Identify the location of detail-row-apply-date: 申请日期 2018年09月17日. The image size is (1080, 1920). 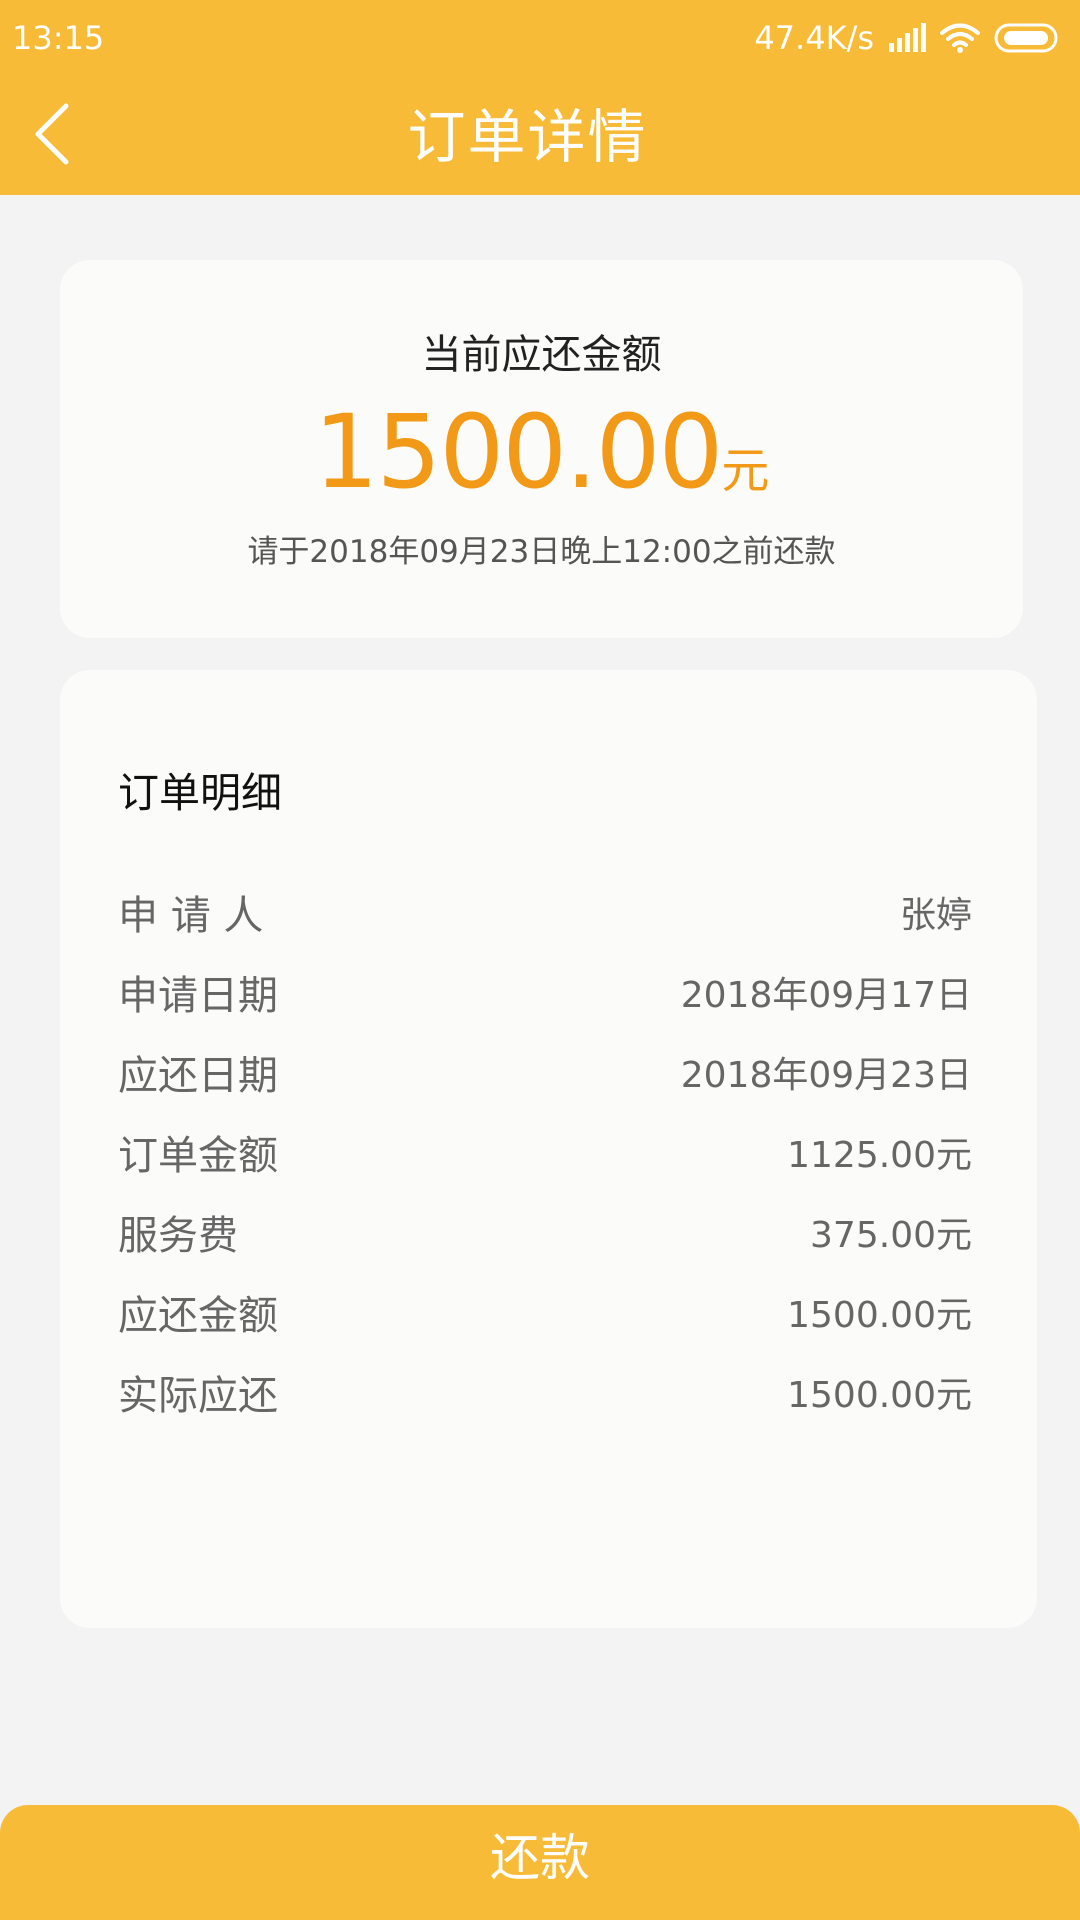
(545, 996).